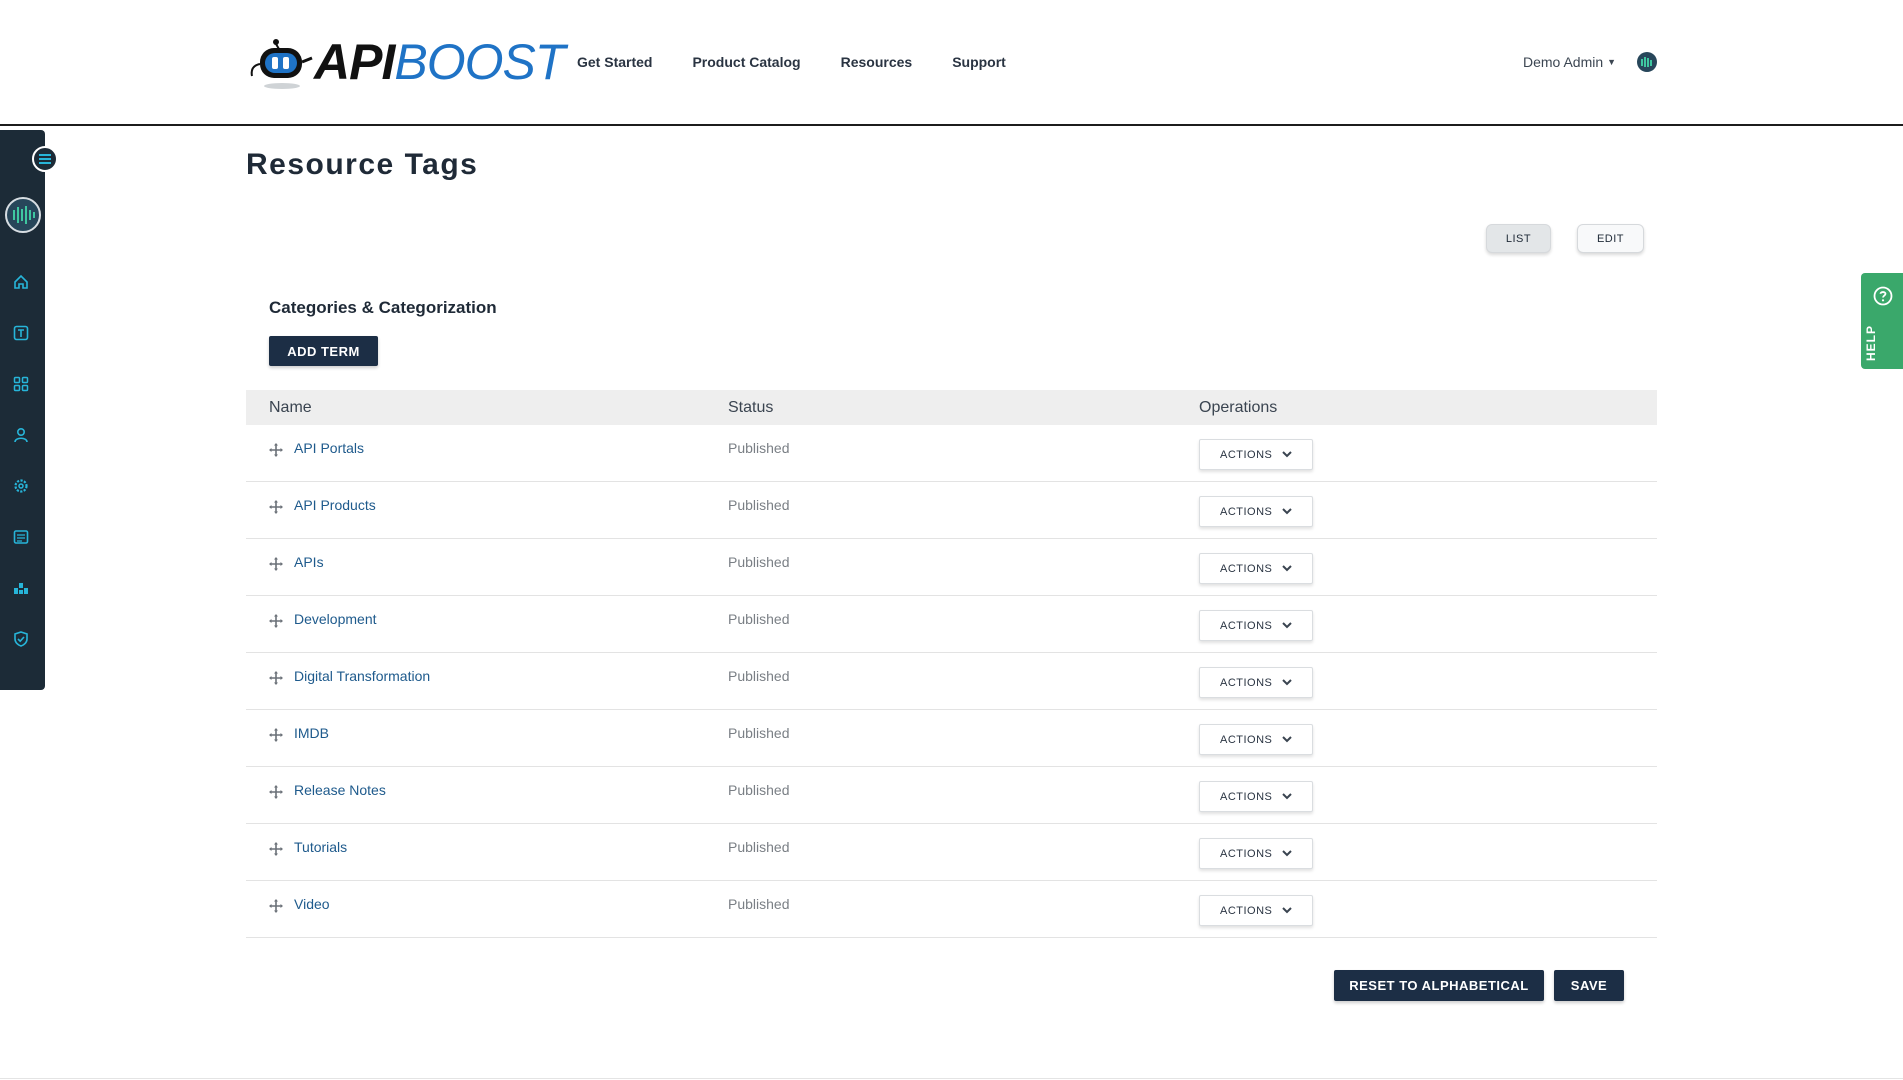 This screenshot has width=1903, height=1080. Describe the element at coordinates (951, 407) in the screenshot. I see `table-header: Name Status Operations` at that location.